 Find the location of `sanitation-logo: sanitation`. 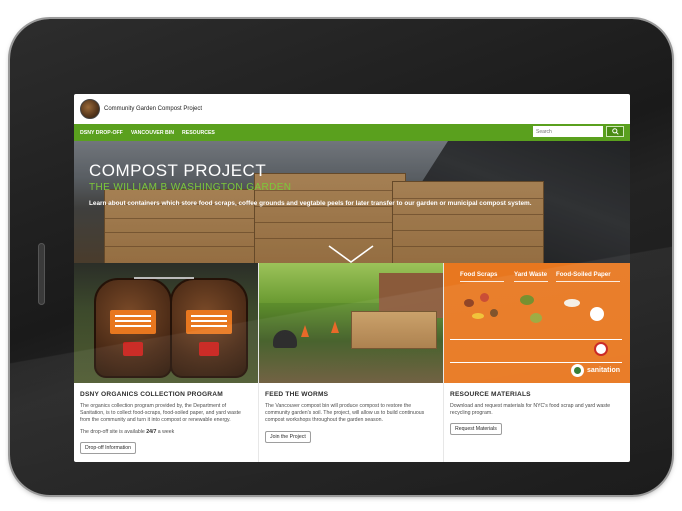

sanitation-logo: sanitation is located at coordinates (595, 370).